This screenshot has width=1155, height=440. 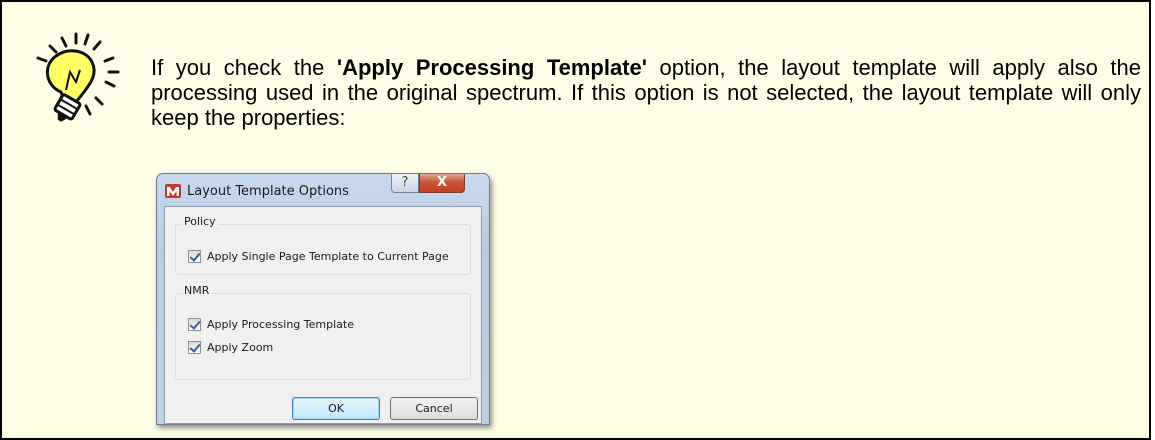 I want to click on help-button: ?, so click(x=405, y=183).